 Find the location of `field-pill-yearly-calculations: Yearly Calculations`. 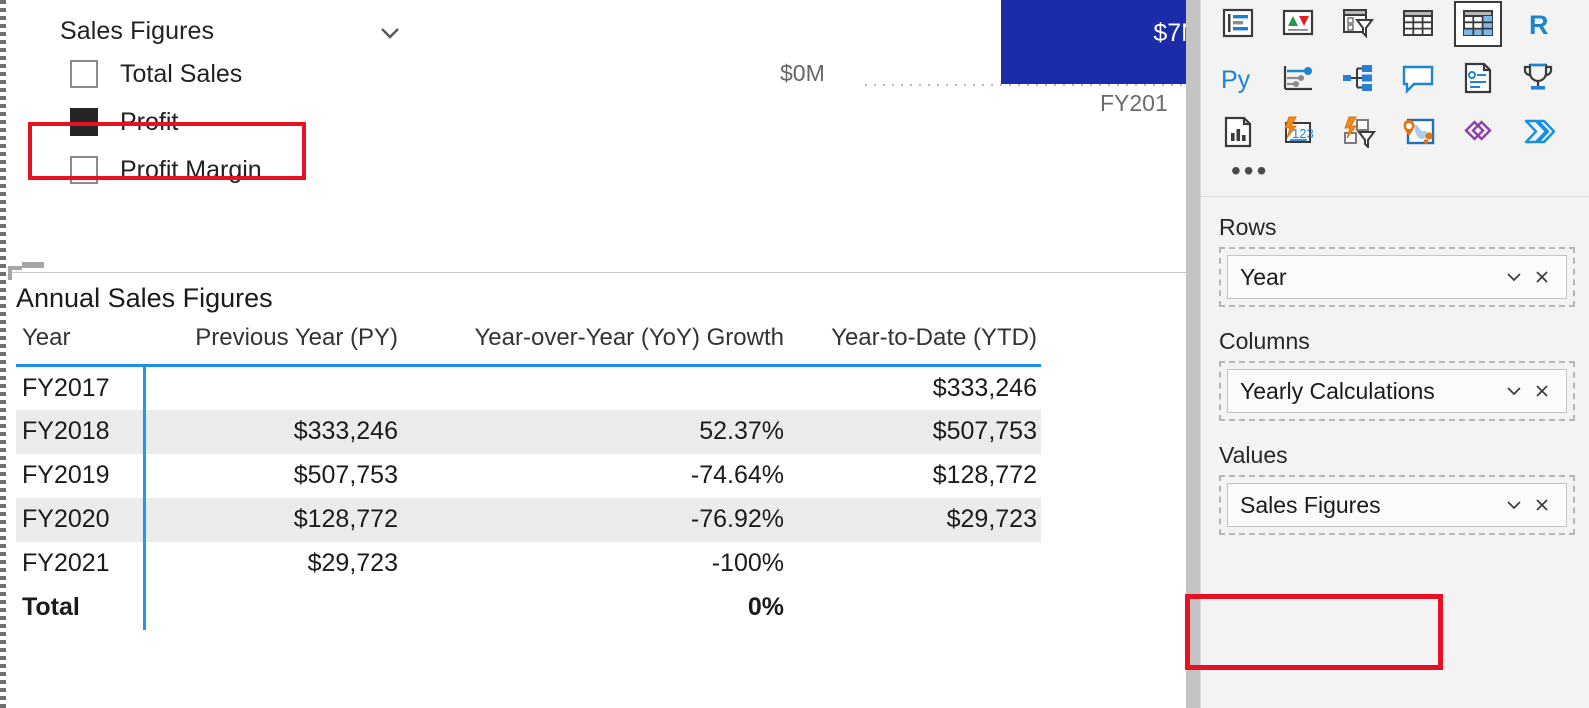

field-pill-yearly-calculations: Yearly Calculations is located at coordinates (1397, 391).